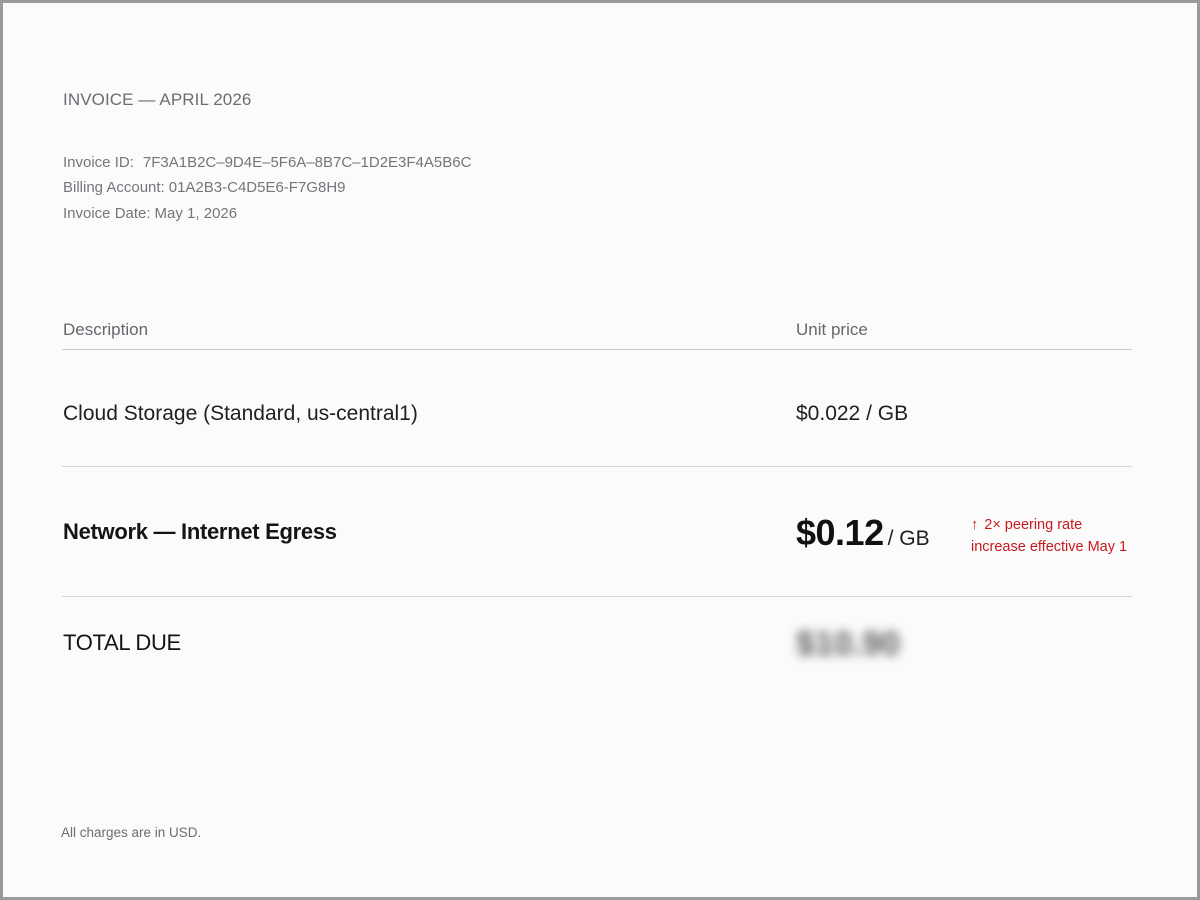  What do you see at coordinates (852, 413) in the screenshot?
I see `line-item-unit-price: $0.022 / GB` at bounding box center [852, 413].